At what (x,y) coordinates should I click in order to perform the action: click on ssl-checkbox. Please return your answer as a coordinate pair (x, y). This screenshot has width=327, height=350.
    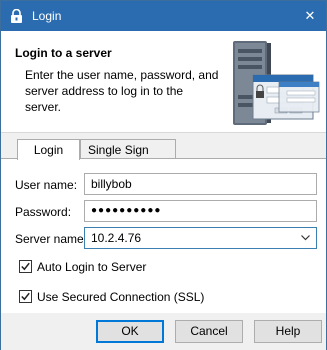
    Looking at the image, I should click on (25, 296).